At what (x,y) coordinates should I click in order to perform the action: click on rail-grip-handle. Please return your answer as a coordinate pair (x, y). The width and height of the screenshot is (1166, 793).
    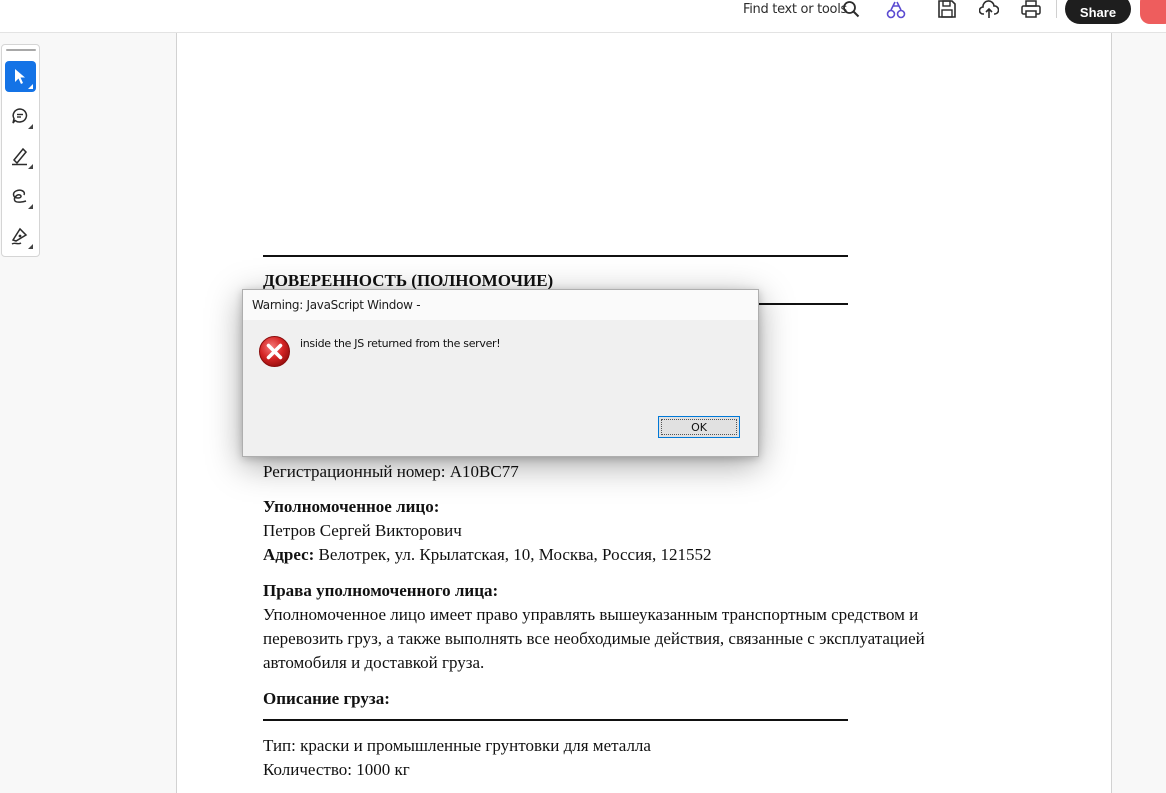
    Looking at the image, I should click on (21, 50).